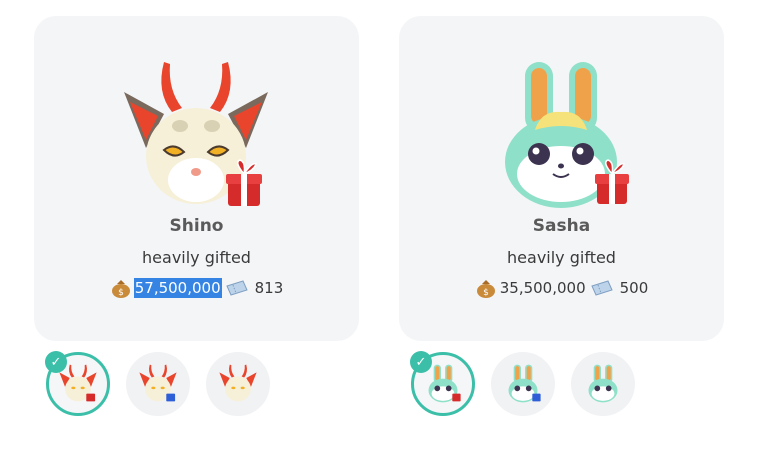 The width and height of the screenshot is (762, 449). I want to click on villager-name: Sasha, so click(561, 226).